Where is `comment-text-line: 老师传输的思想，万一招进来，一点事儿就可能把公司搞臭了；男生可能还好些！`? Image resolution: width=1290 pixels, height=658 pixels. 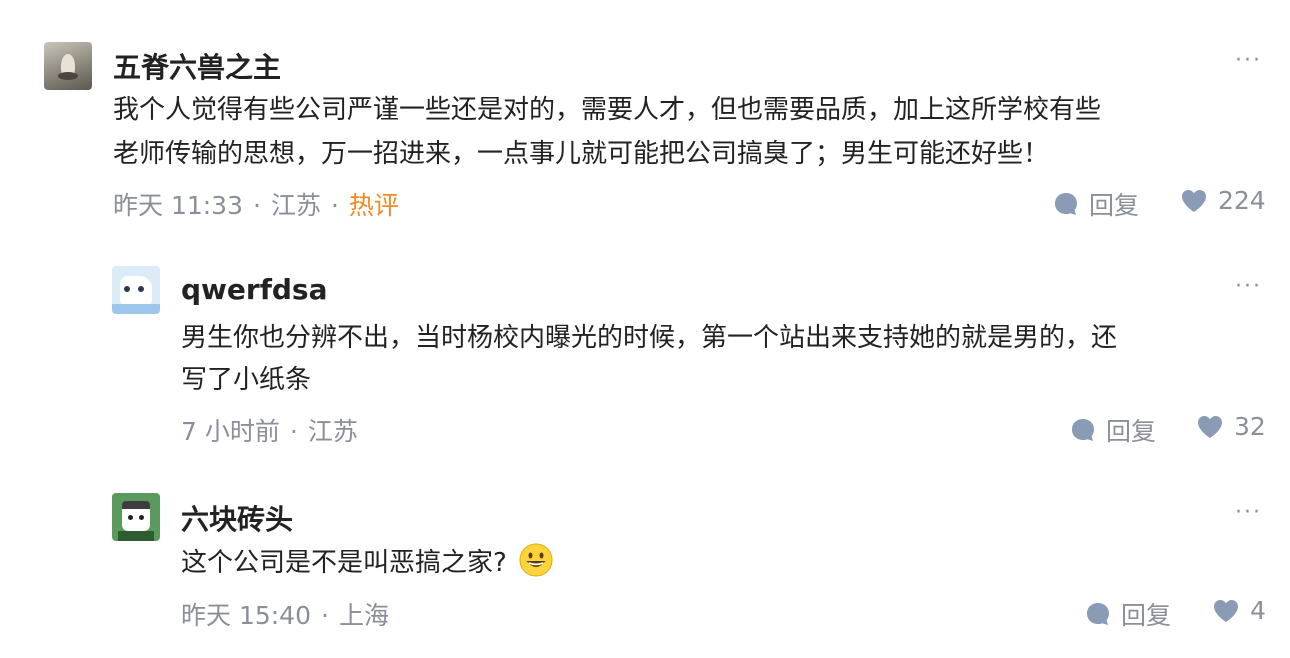
comment-text-line: 老师传输的思想，万一招进来，一点事儿就可能把公司搞臭了；男生可能还好些！ is located at coordinates (581, 154).